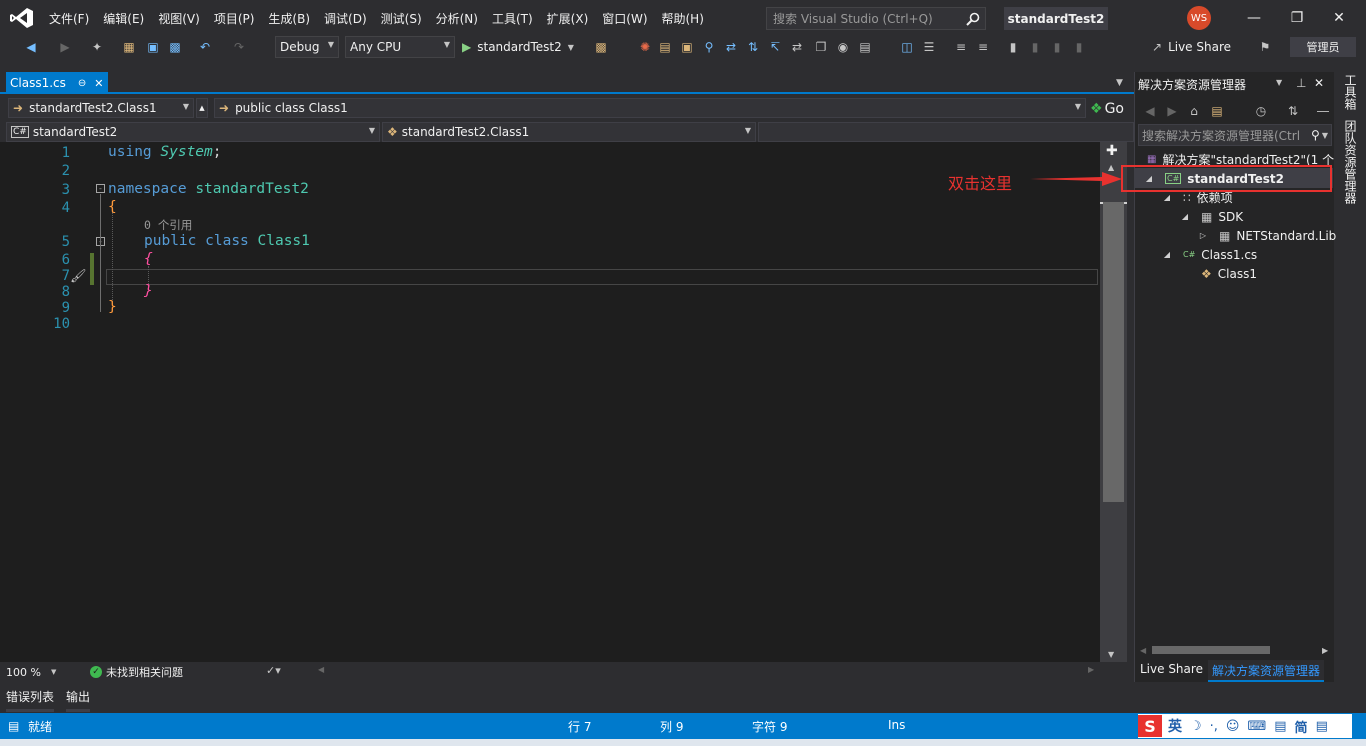 The height and width of the screenshot is (746, 1366). What do you see at coordinates (101, 108) in the screenshot?
I see `type-navigation-select: ➜ standardTest2.Class1 ▼` at bounding box center [101, 108].